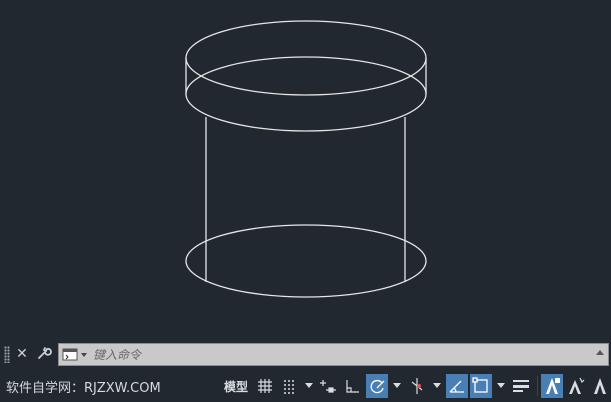  Describe the element at coordinates (437, 386) in the screenshot. I see `isometric-dropdown-icon` at that location.